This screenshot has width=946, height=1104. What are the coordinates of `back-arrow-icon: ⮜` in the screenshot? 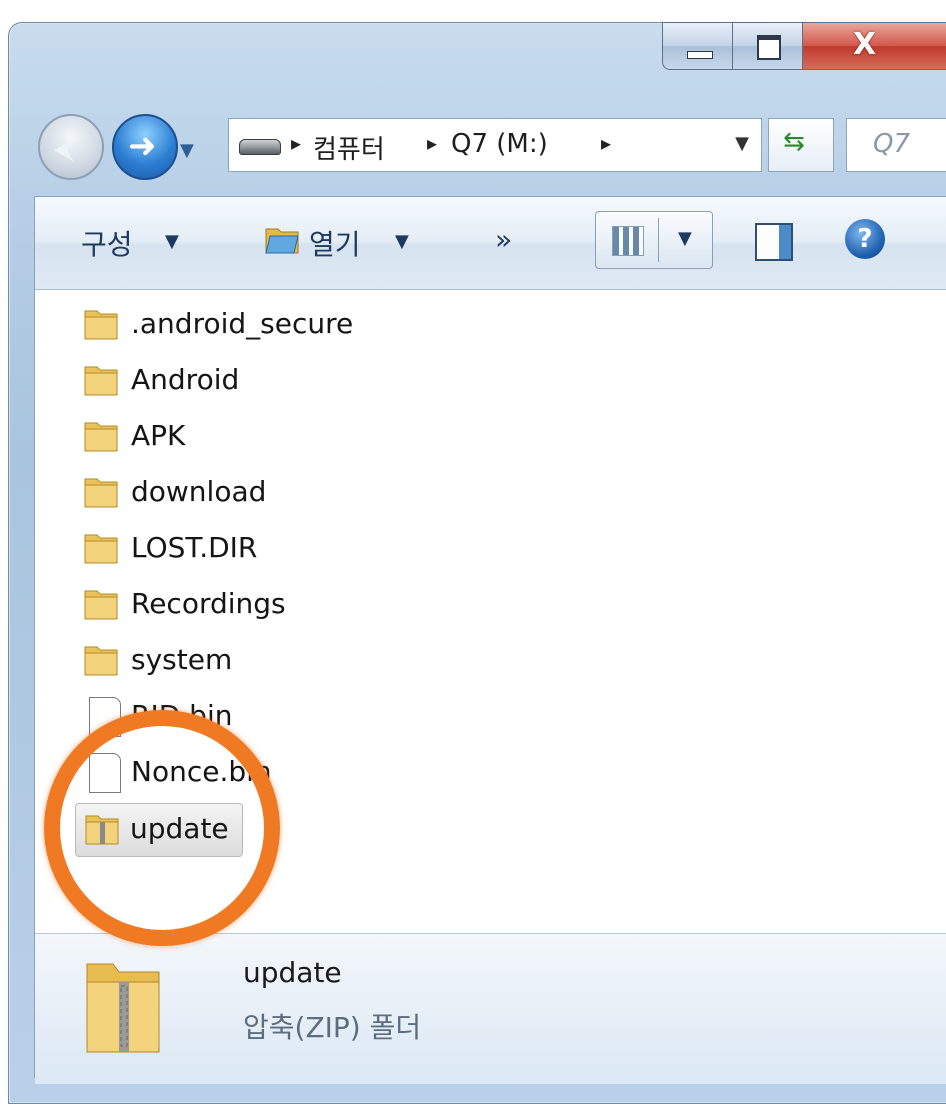 It's located at (64, 148).